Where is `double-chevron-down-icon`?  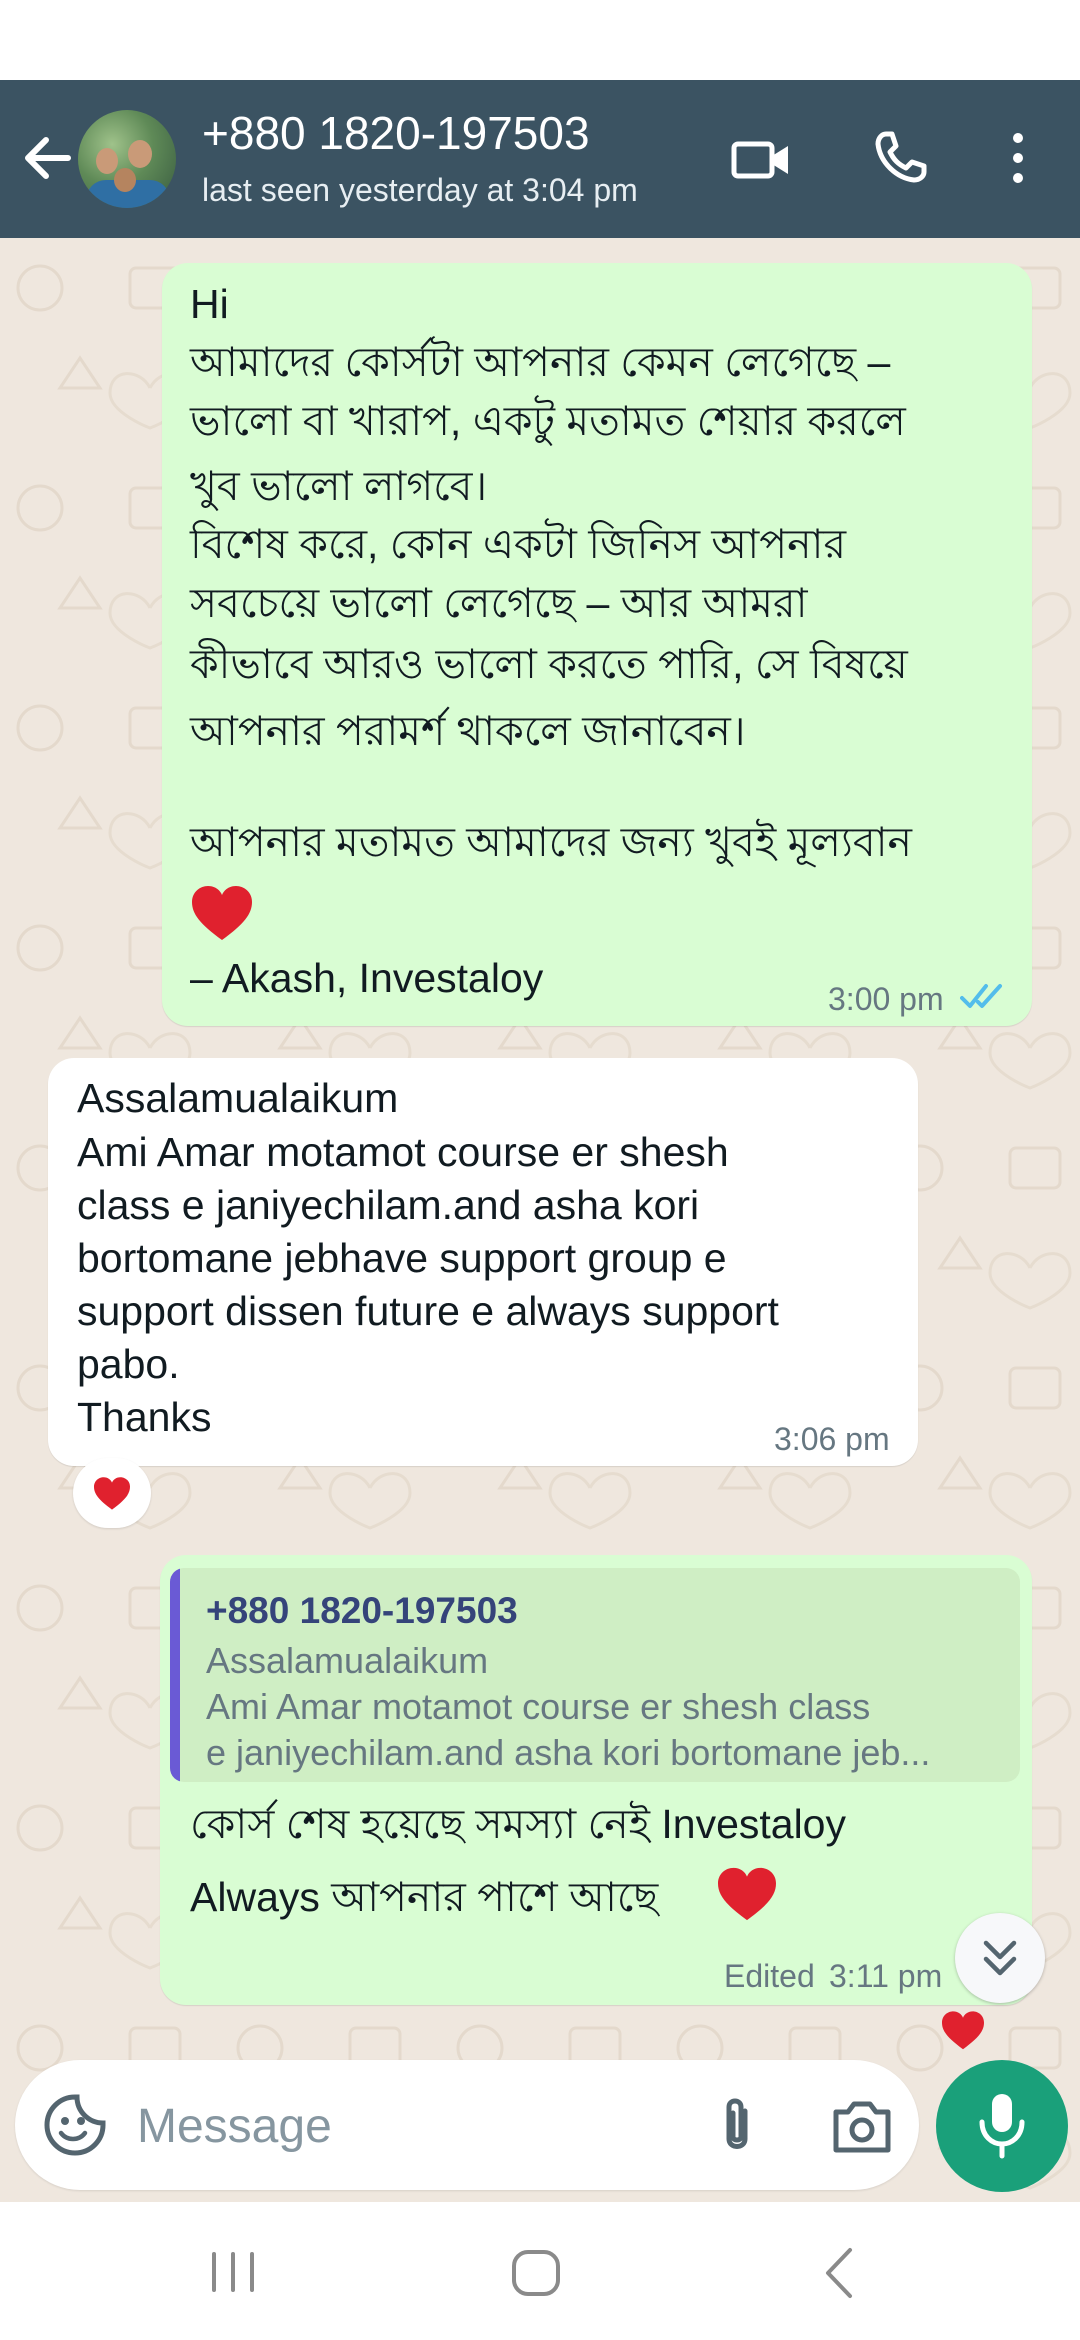
double-chevron-down-icon is located at coordinates (1000, 1958).